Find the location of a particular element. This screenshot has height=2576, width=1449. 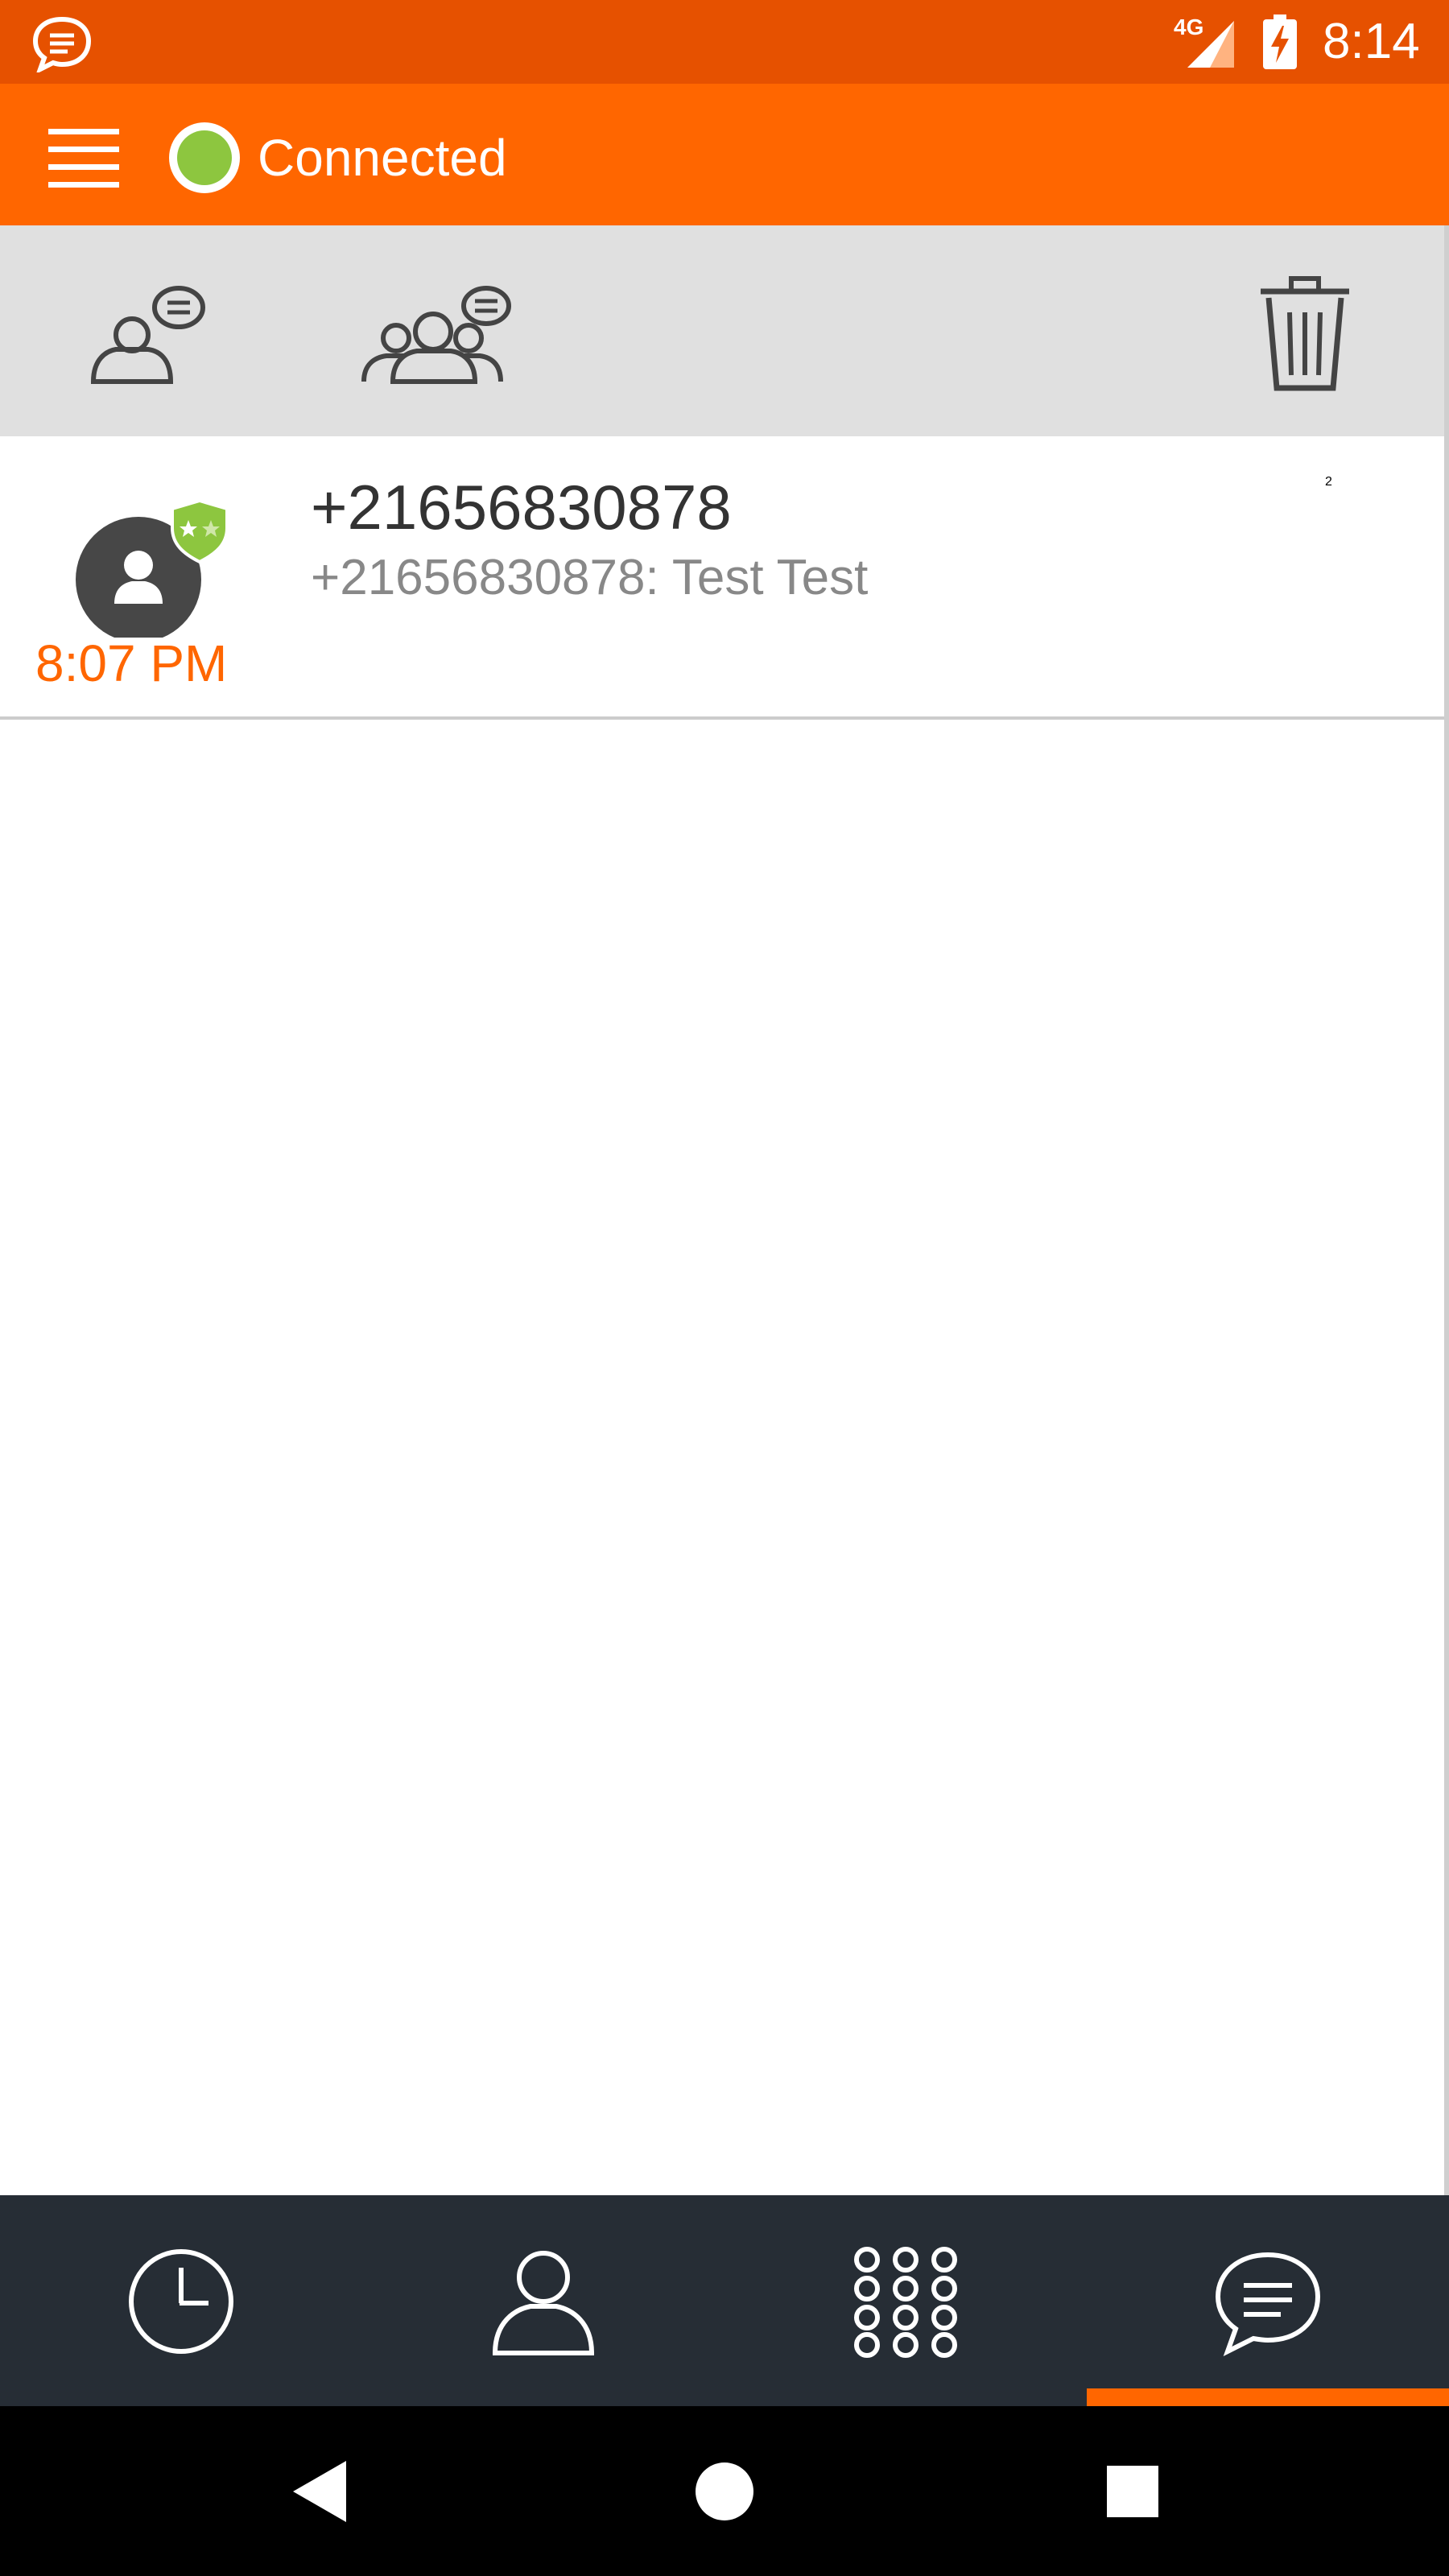

system-navigation-bar is located at coordinates (724, 2491).